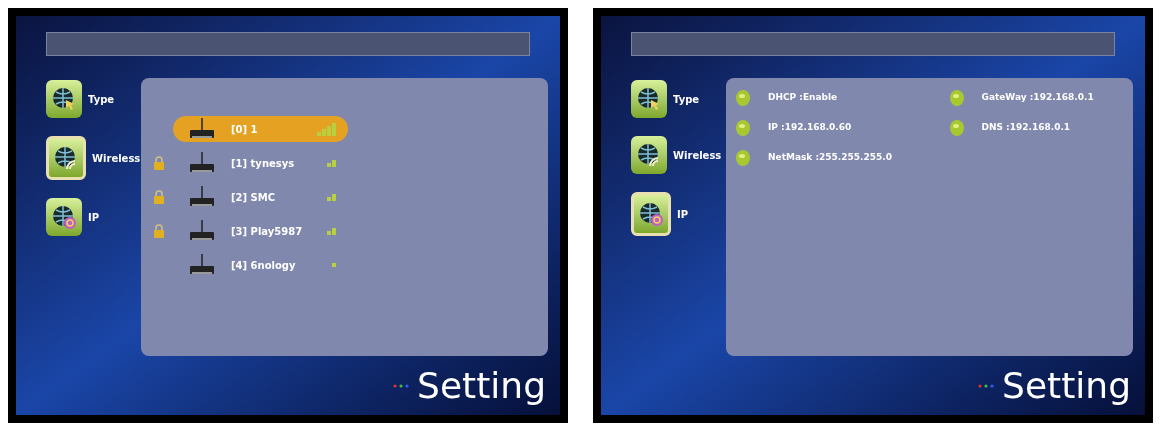  I want to click on network-name: [0] 1, so click(245, 129).